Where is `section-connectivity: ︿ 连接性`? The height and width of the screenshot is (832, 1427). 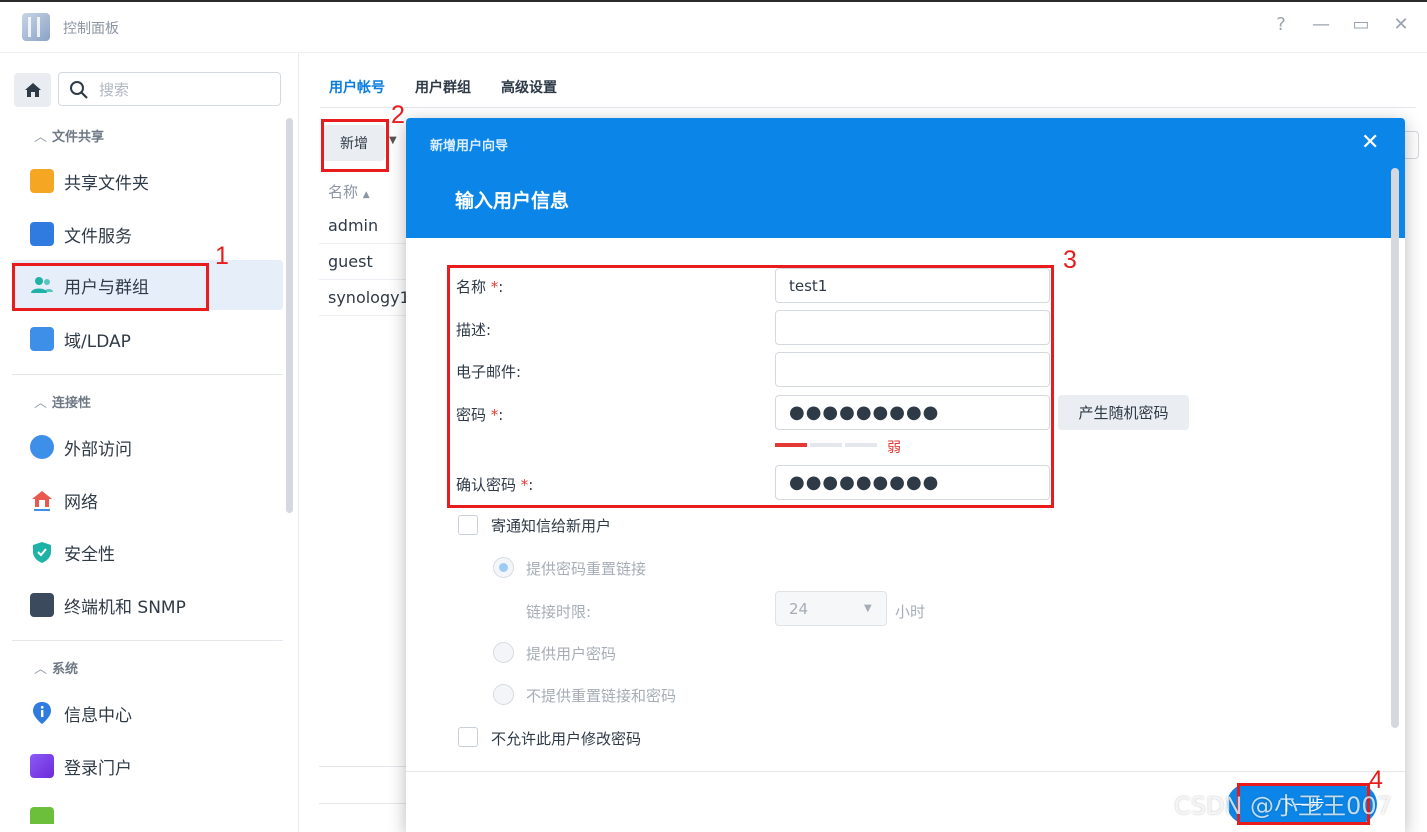 section-connectivity: ︿ 连接性 is located at coordinates (62, 401).